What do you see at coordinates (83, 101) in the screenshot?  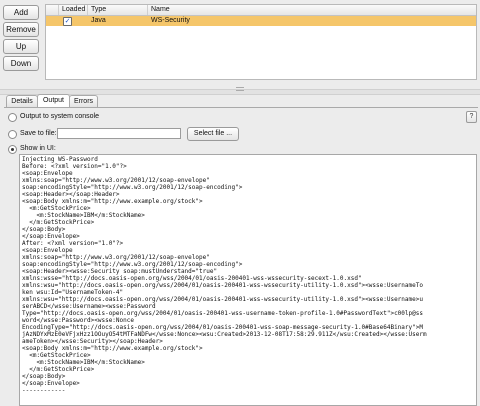 I see `tab-errors: Errors` at bounding box center [83, 101].